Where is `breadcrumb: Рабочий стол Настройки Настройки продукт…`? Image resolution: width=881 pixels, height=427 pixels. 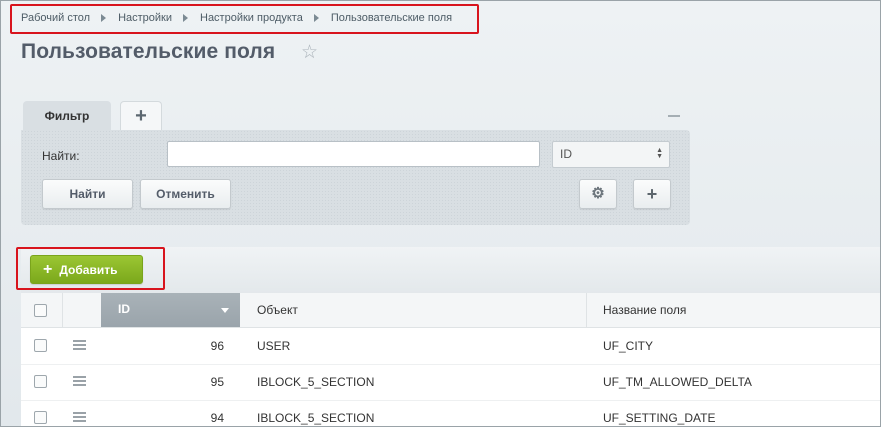 breadcrumb: Рабочий стол Настройки Настройки продукт… is located at coordinates (236, 18).